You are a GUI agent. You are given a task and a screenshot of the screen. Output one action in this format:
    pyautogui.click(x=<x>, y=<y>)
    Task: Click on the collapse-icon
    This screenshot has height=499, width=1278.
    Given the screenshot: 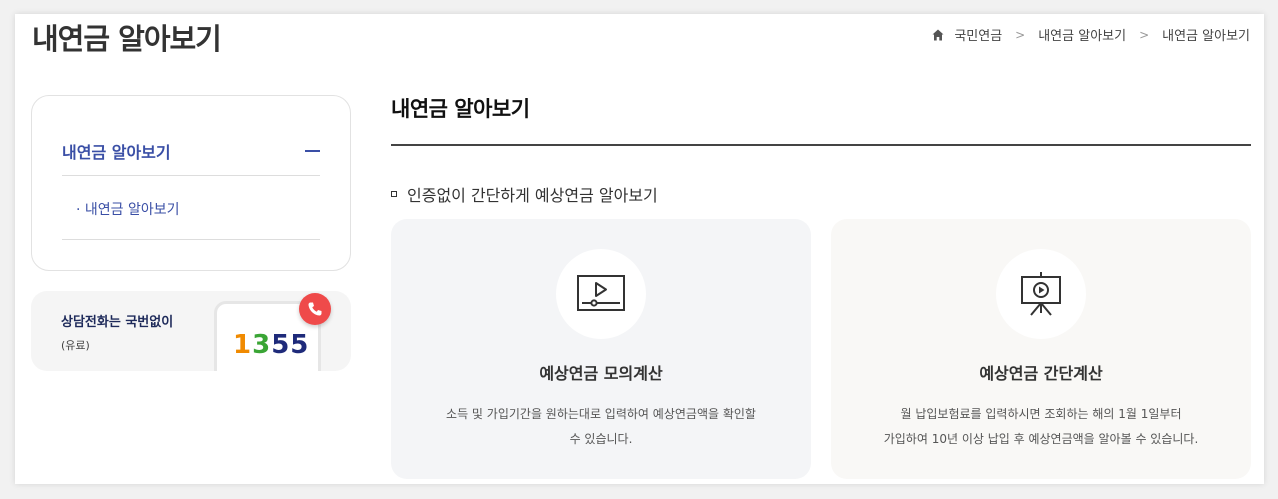 What is the action you would take?
    pyautogui.click(x=312, y=151)
    